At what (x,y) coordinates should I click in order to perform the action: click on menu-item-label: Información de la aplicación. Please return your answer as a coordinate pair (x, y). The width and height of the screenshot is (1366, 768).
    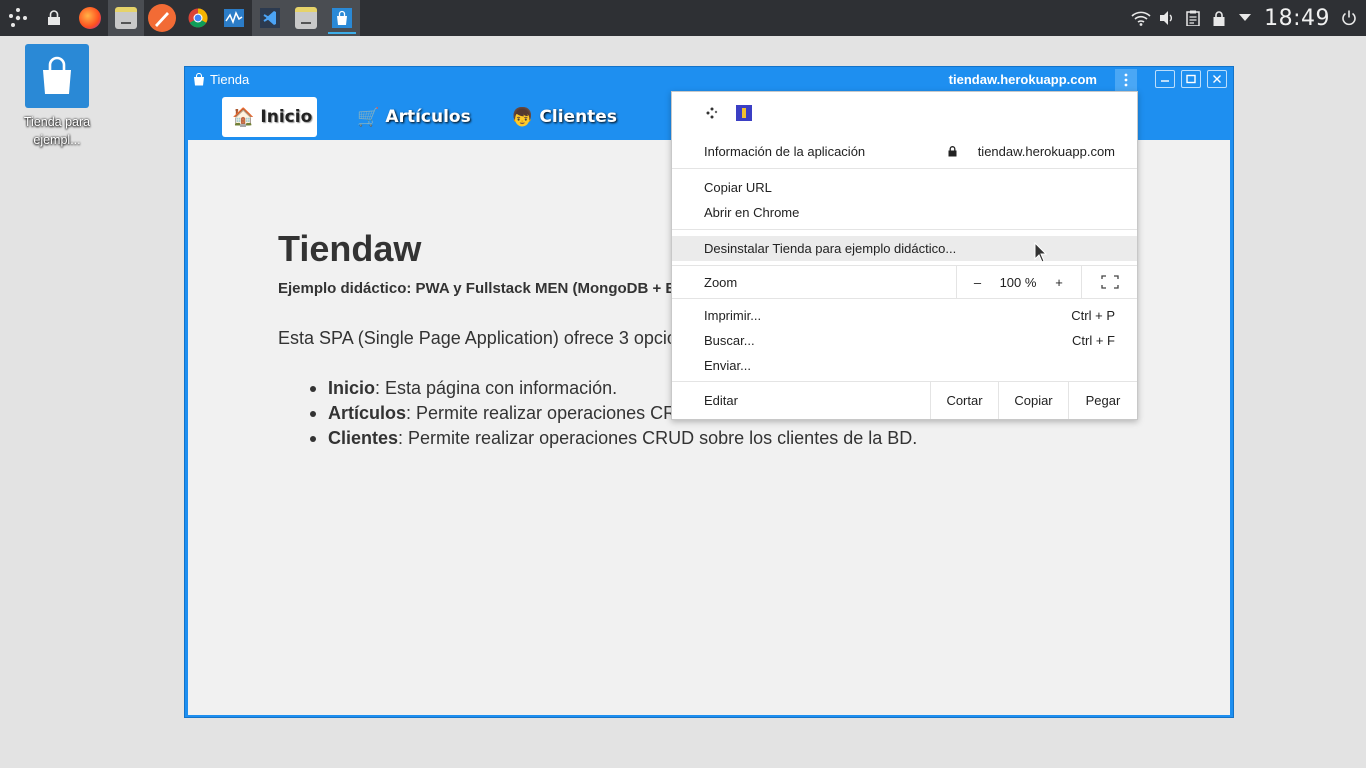
    Looking at the image, I should click on (785, 151).